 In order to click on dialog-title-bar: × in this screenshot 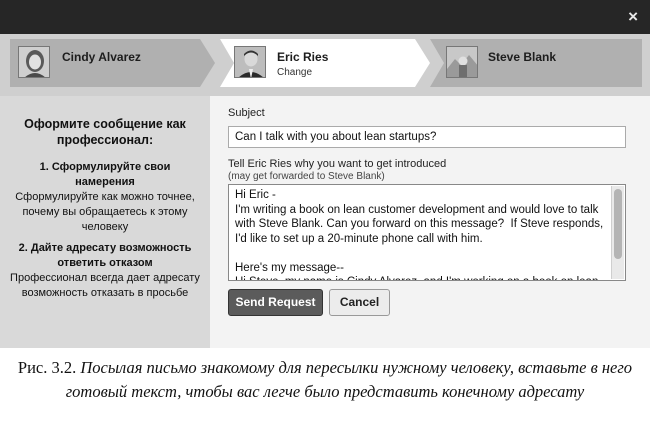, I will do `click(325, 17)`.